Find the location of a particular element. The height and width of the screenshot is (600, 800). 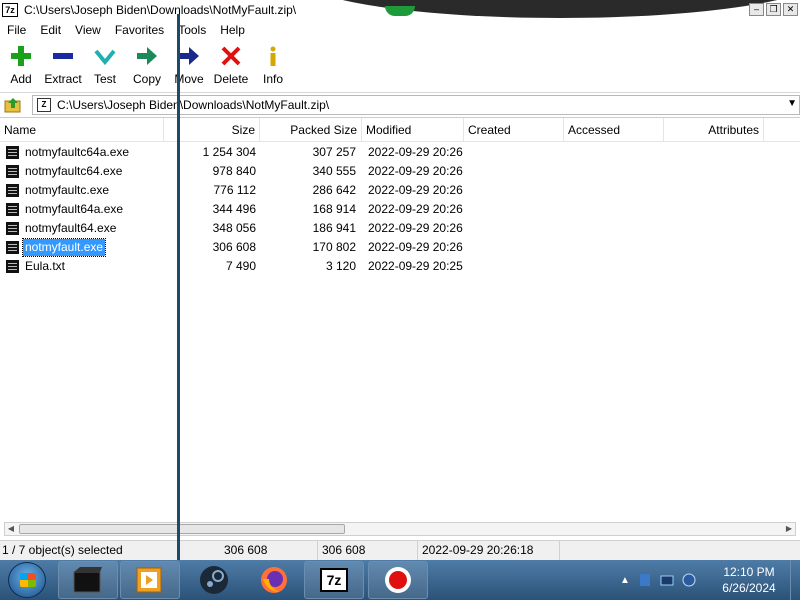

zip-icon: Z is located at coordinates (44, 105).